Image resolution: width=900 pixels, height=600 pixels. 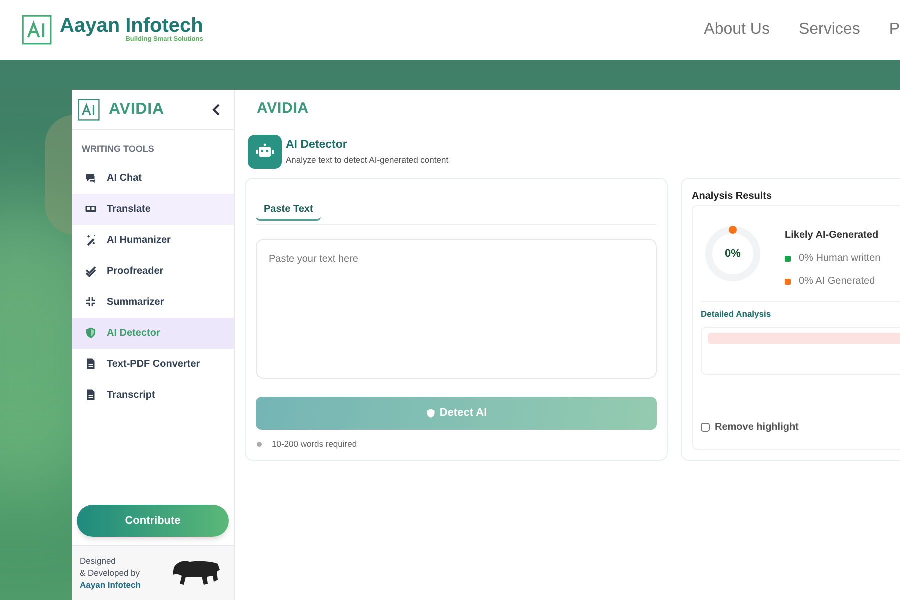 I want to click on tool-title: AI Detector, so click(x=317, y=145).